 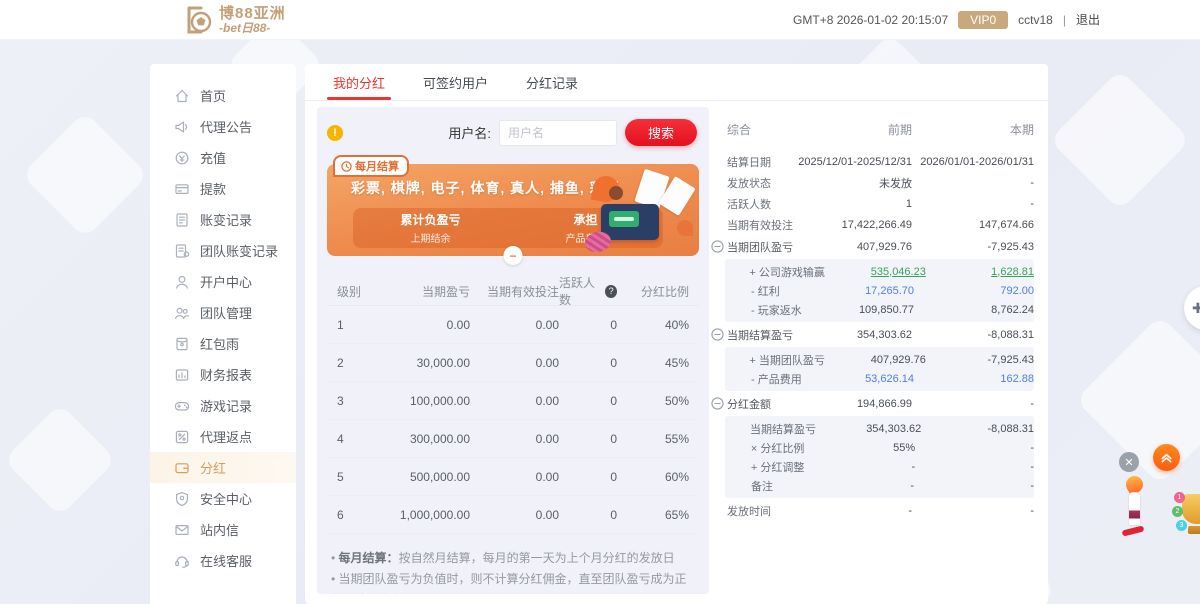 I want to click on dividend-icon, so click(x=182, y=468).